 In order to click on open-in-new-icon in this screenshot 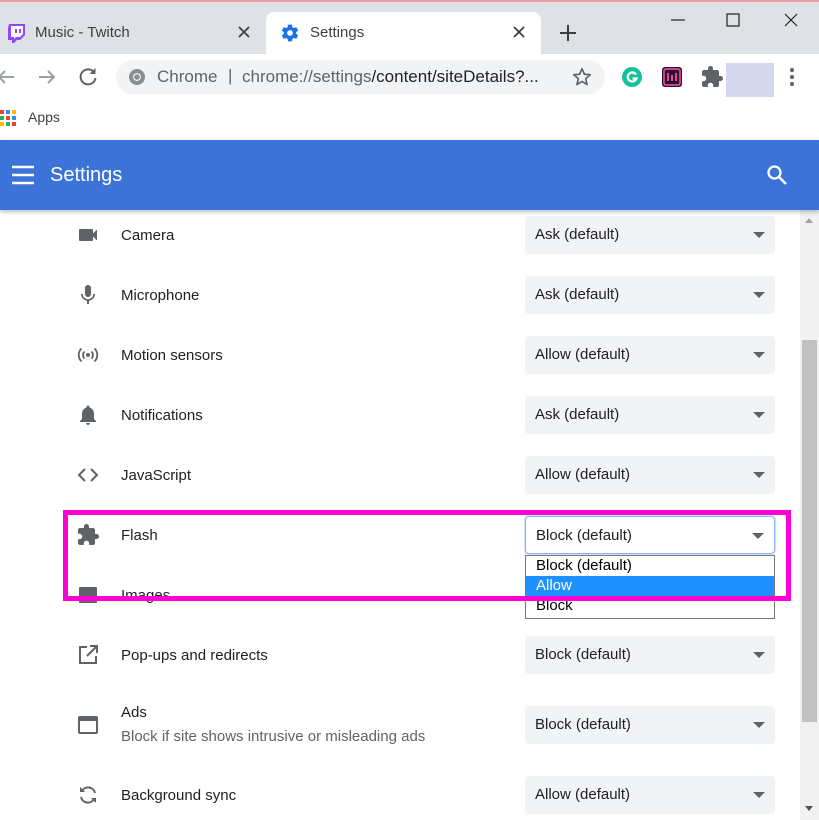, I will do `click(88, 654)`.